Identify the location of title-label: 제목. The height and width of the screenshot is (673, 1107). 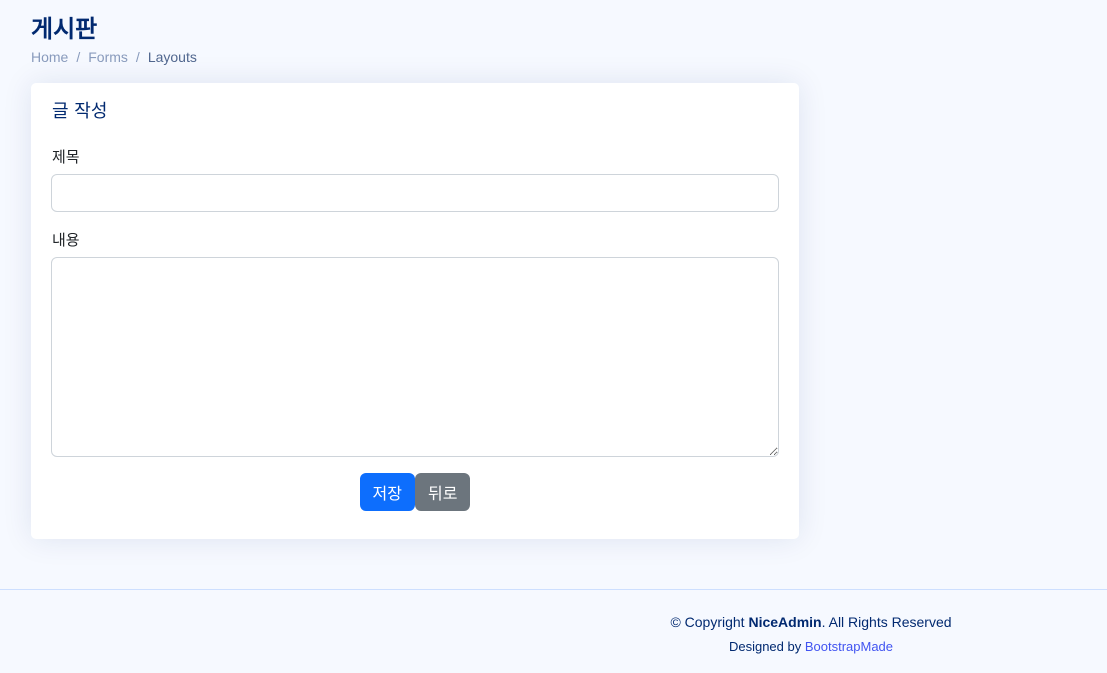
(66, 157).